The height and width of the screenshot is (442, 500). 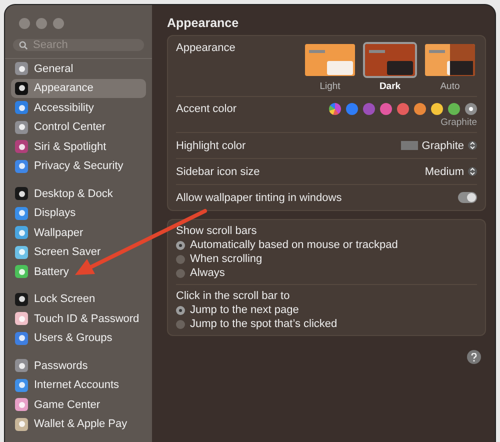 What do you see at coordinates (78, 366) in the screenshot?
I see `sidebar-item: Passwords` at bounding box center [78, 366].